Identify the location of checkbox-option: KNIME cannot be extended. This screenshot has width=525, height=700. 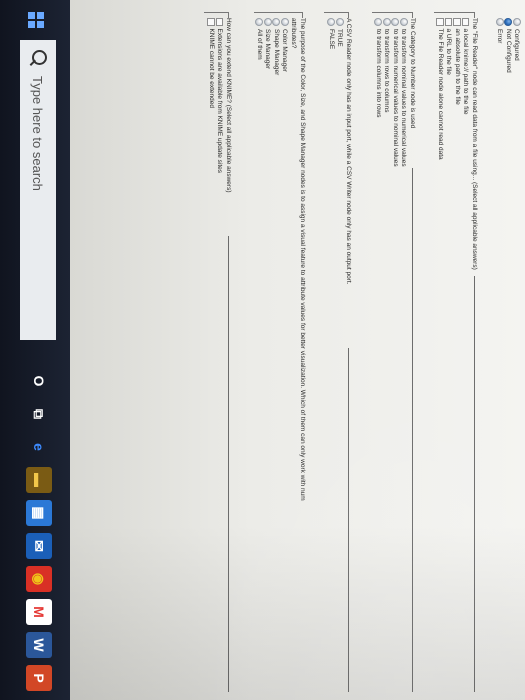
(211, 355).